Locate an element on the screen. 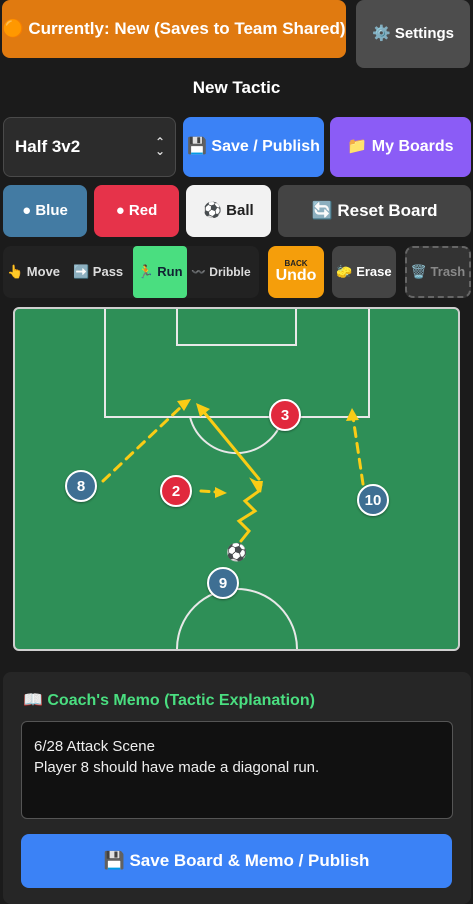 The width and height of the screenshot is (473, 904). my-boards-button: 📁 My Boards is located at coordinates (400, 147).